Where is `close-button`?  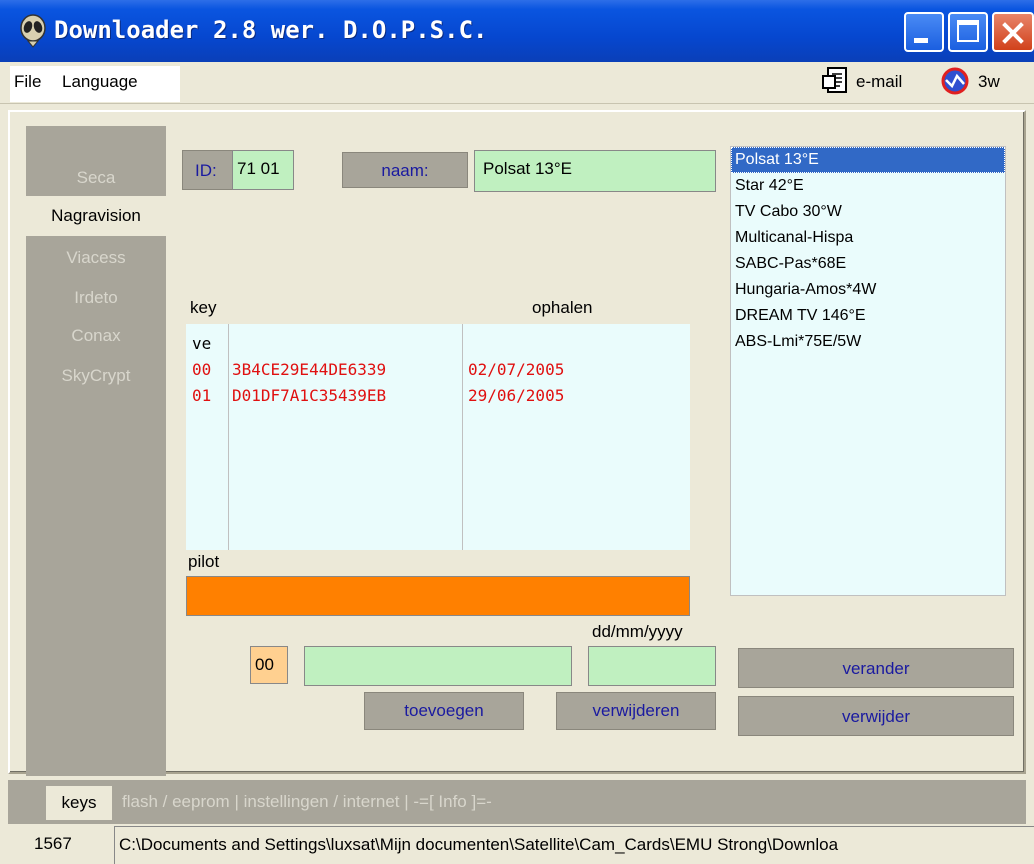
close-button is located at coordinates (1013, 32).